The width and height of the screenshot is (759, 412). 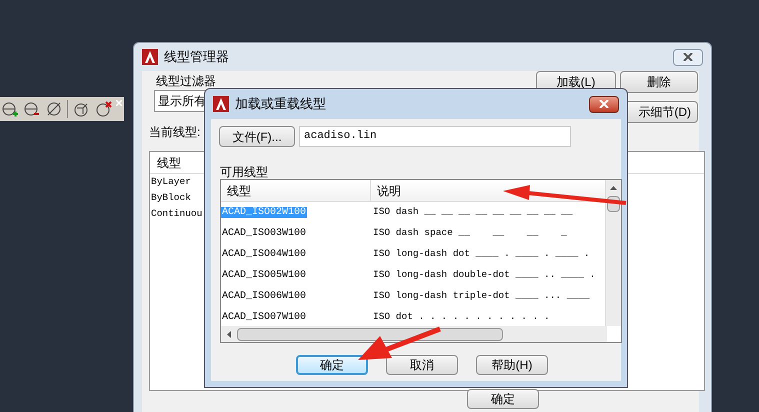 What do you see at coordinates (472, 212) in the screenshot?
I see `table-cell-text: ISO dash __ __ __ __ __ __ __ __ __` at bounding box center [472, 212].